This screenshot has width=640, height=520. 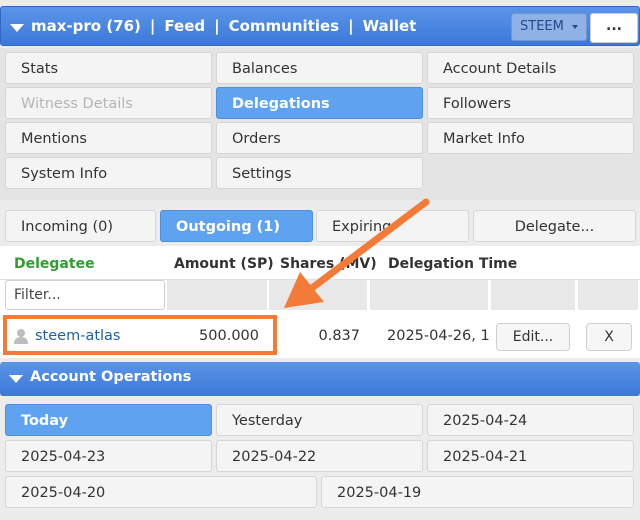 I want to click on tab-incoming: Incoming (0), so click(x=80, y=226).